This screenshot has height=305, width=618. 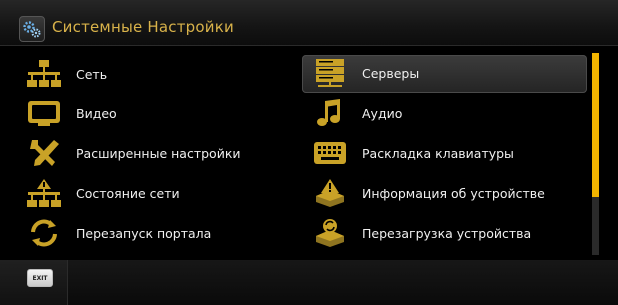 What do you see at coordinates (143, 27) in the screenshot?
I see `page-title: Системные Настройки` at bounding box center [143, 27].